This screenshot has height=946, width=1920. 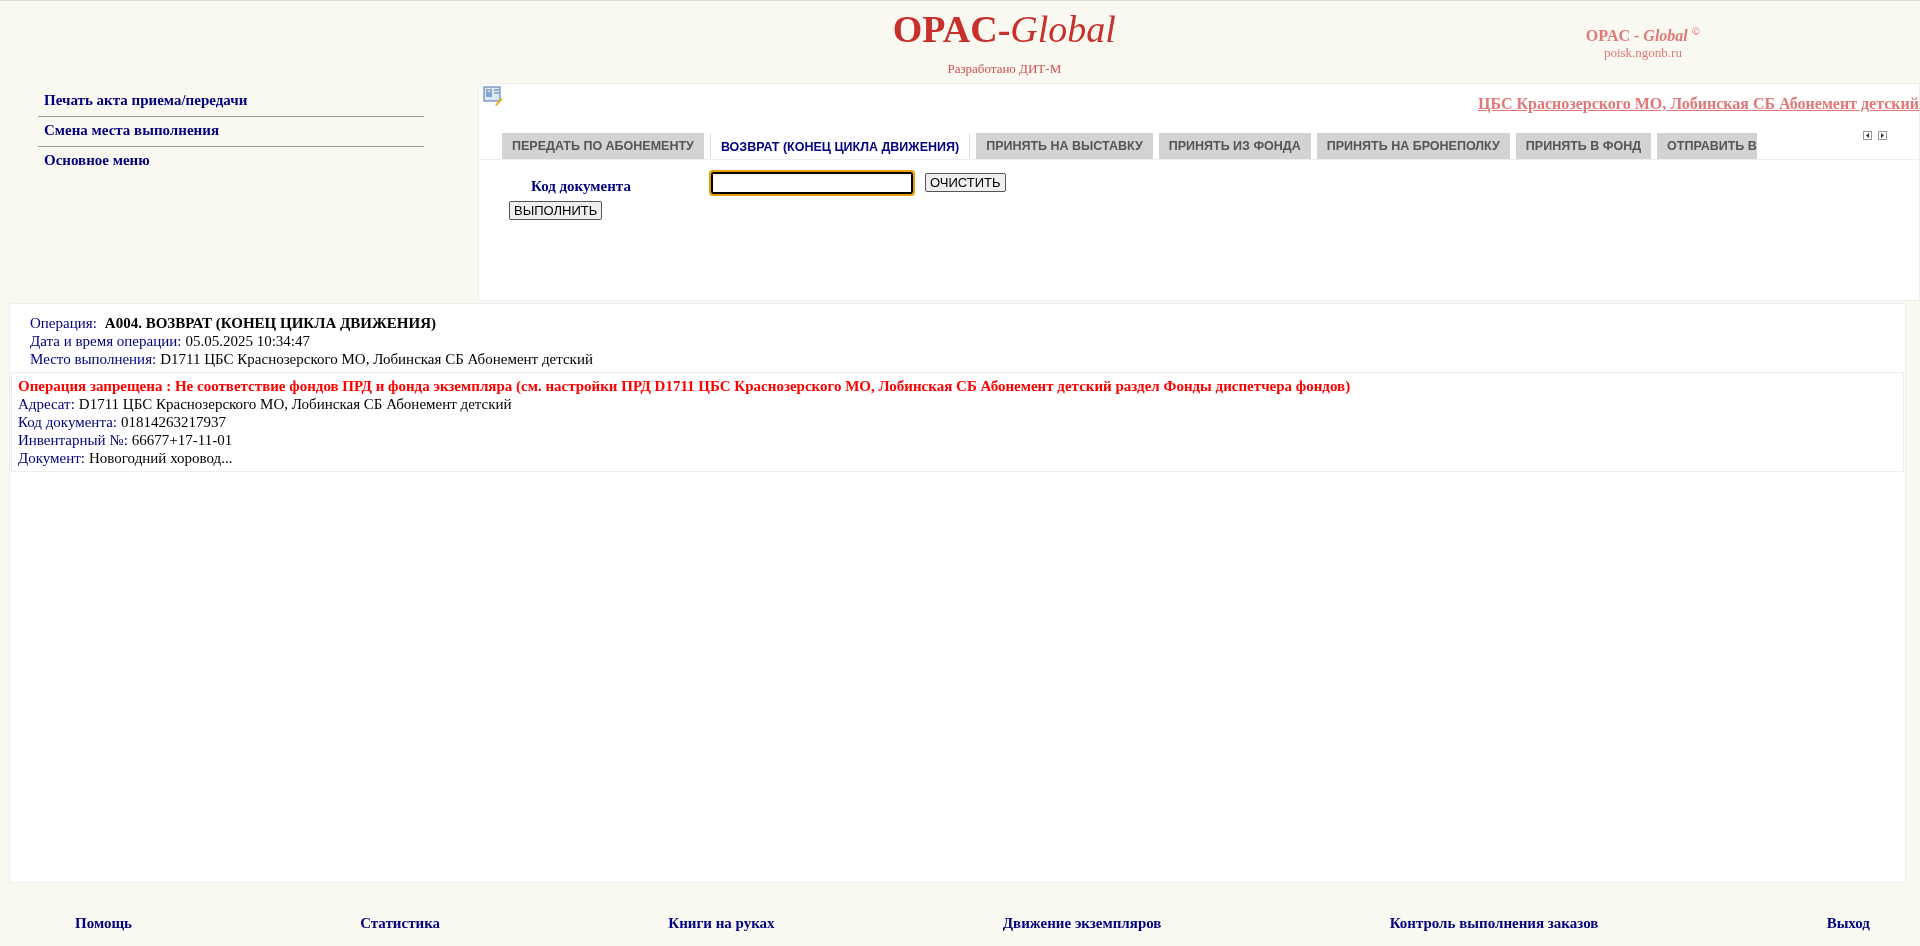 I want to click on tab: ПРИНЯТЬ В ФОНД, so click(x=1583, y=146).